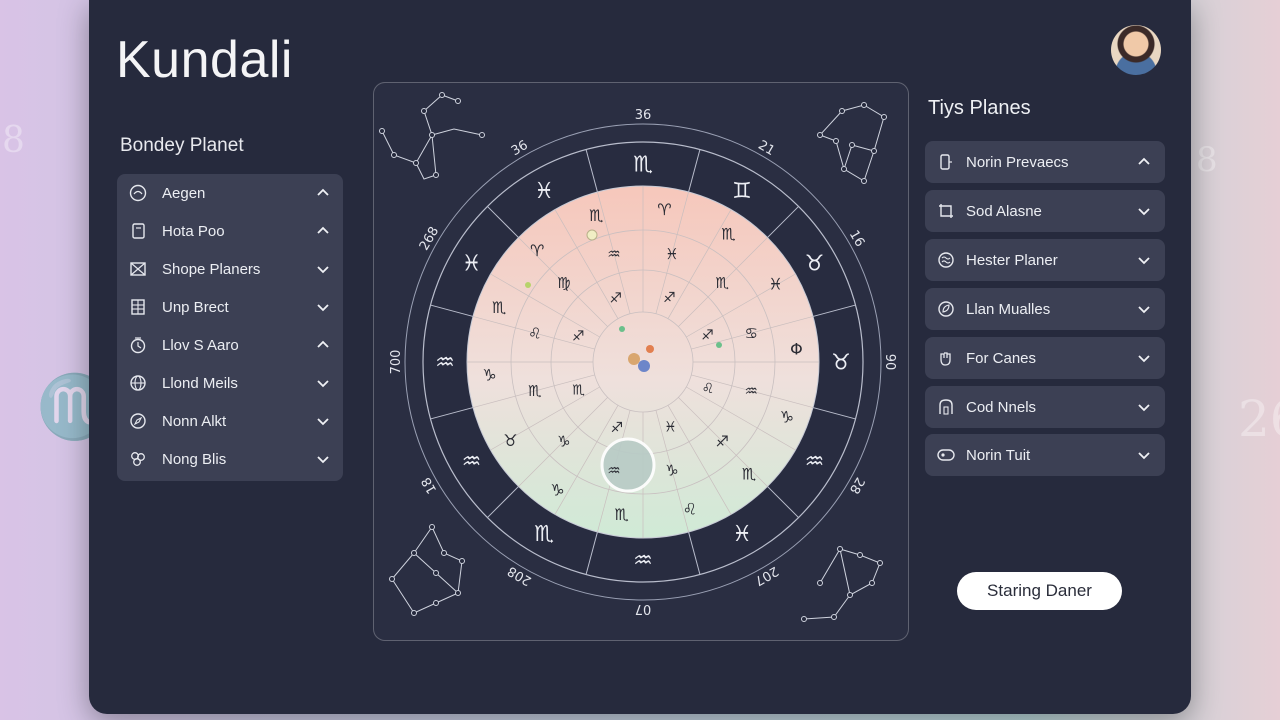 This screenshot has height=720, width=1280. Describe the element at coordinates (856, 485) in the screenshot. I see `degree-label: 28` at that location.